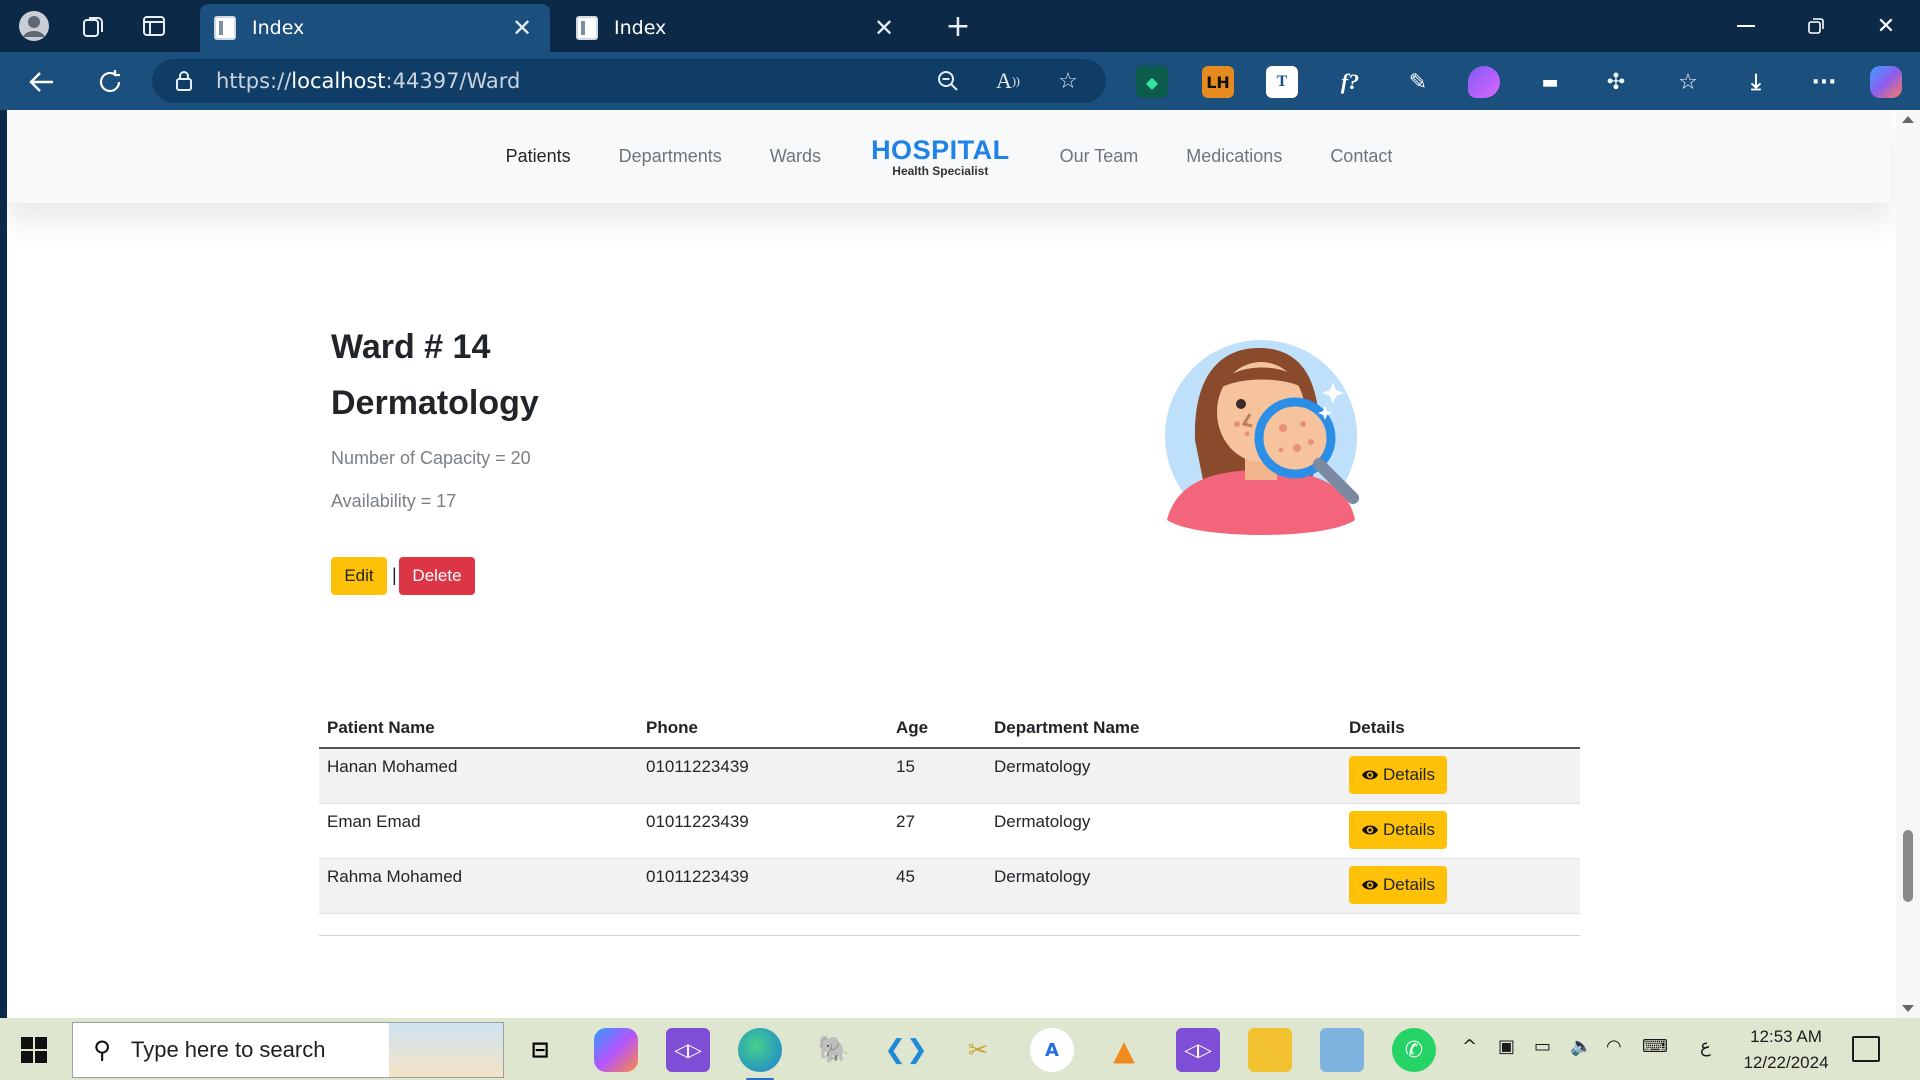 The image size is (1920, 1080). What do you see at coordinates (949, 935) in the screenshot?
I see `divider` at bounding box center [949, 935].